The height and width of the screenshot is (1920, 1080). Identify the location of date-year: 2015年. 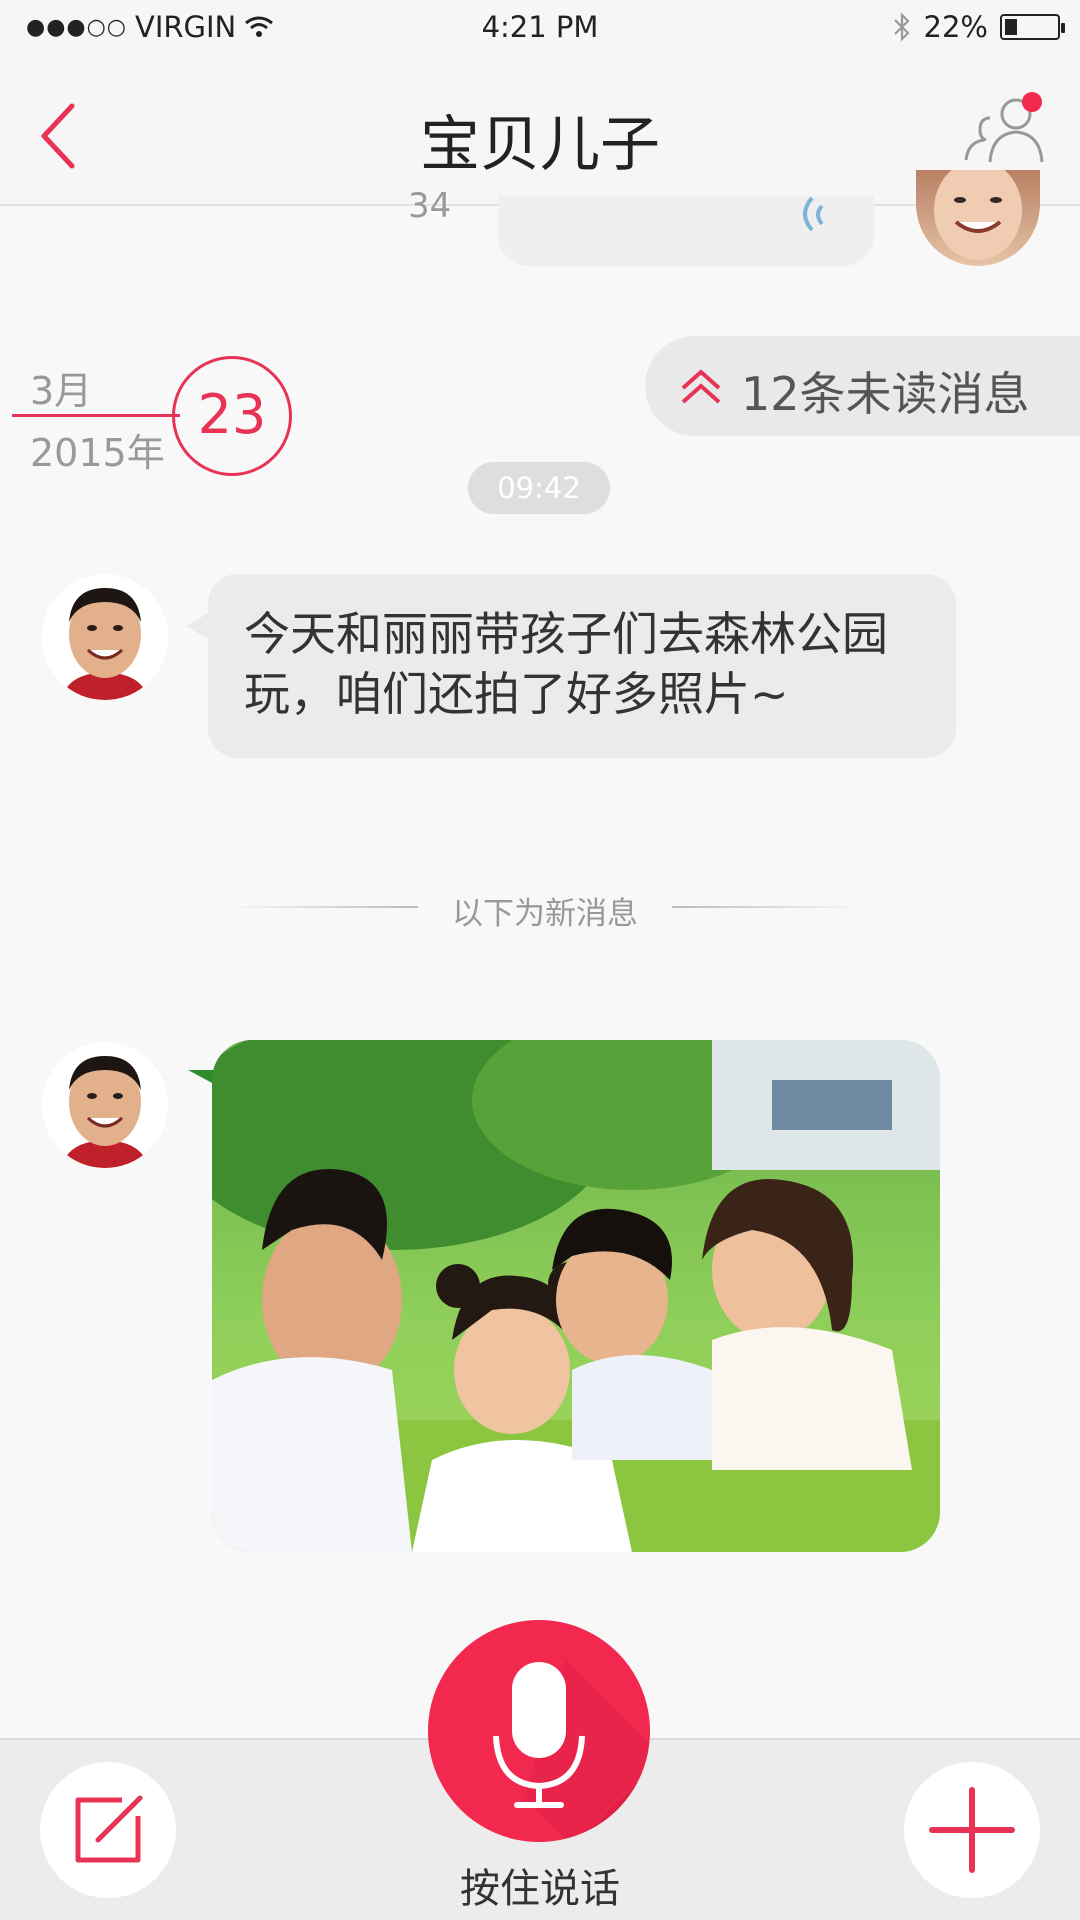
(97, 453).